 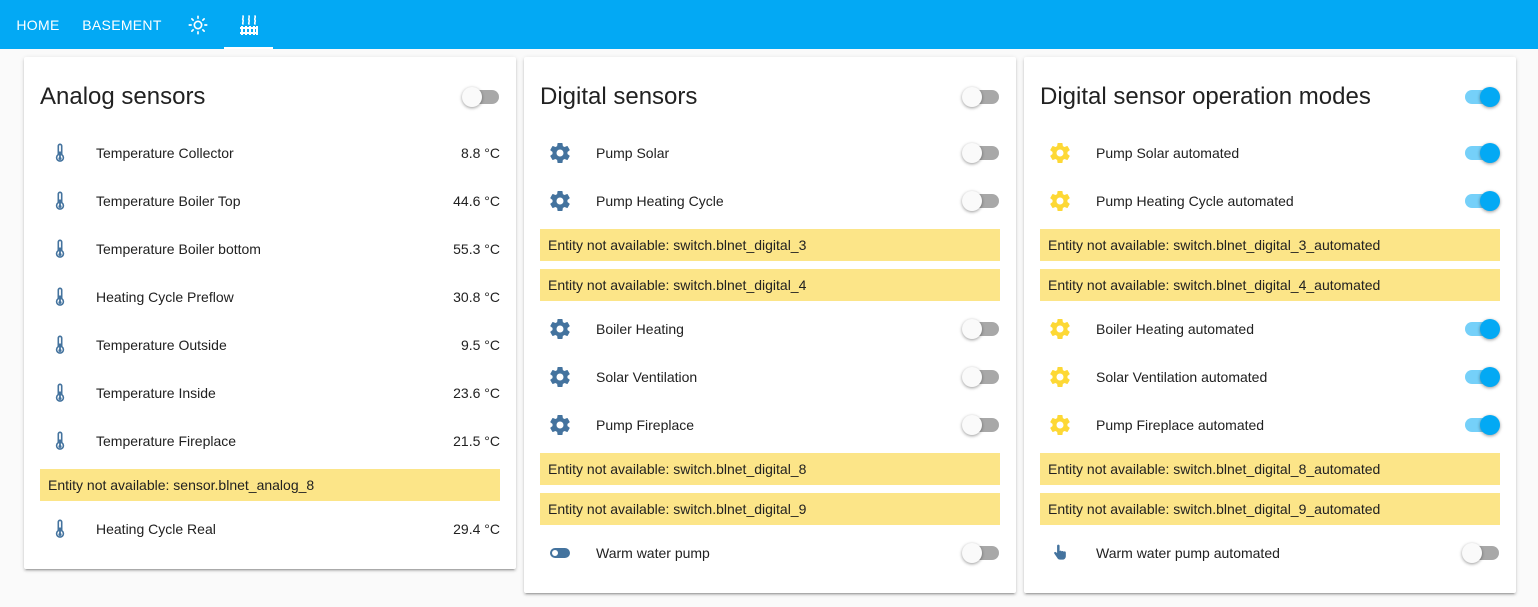 I want to click on sensor-label: Temperature Fireplace, so click(x=166, y=441).